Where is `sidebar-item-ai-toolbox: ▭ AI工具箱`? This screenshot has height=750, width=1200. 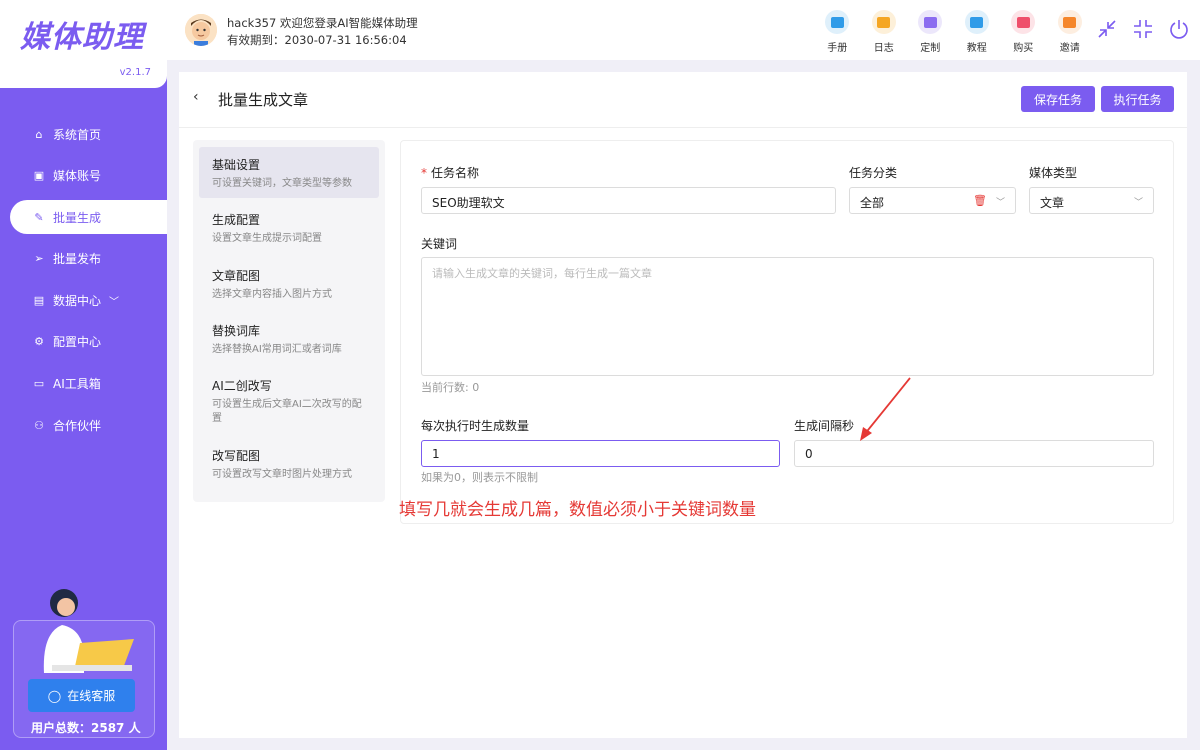
sidebar-item-ai-toolbox: ▭ AI工具箱 is located at coordinates (83, 384).